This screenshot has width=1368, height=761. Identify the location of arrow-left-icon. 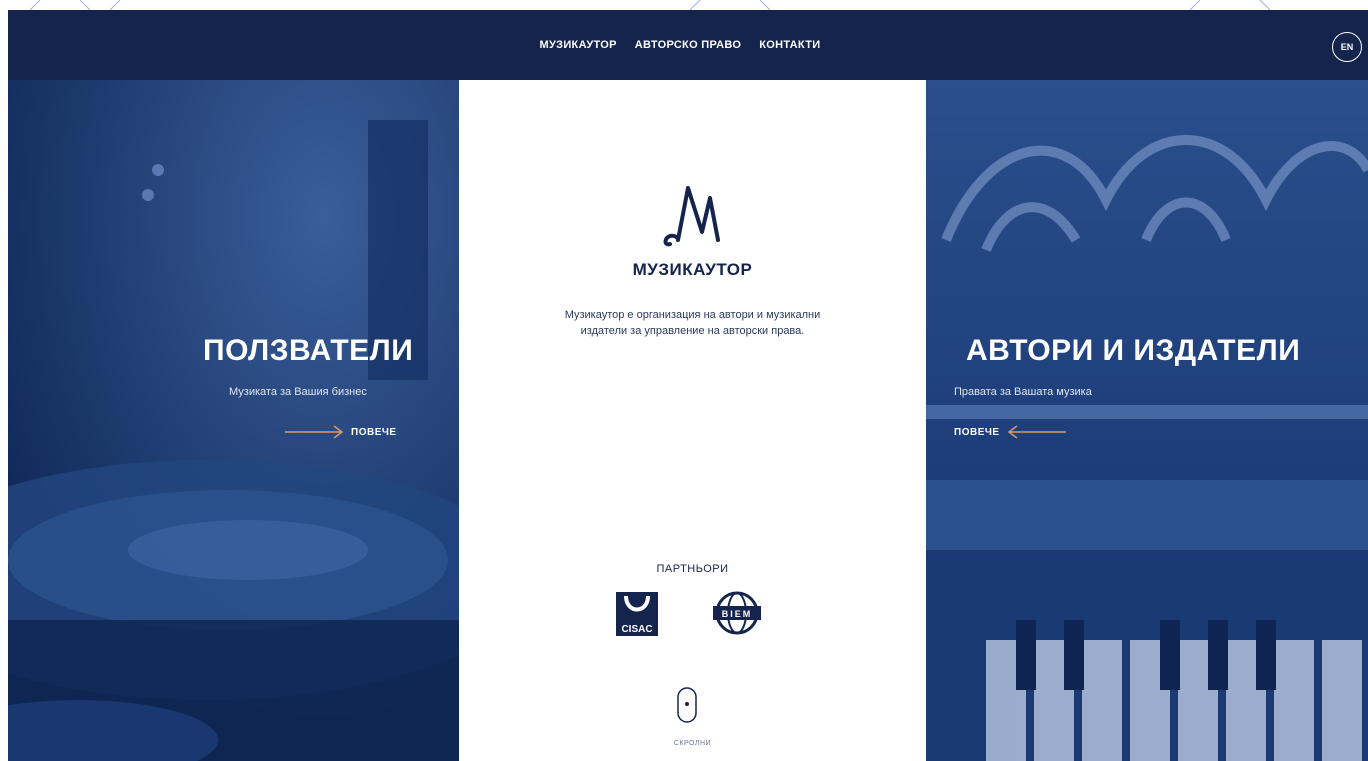
(1036, 432).